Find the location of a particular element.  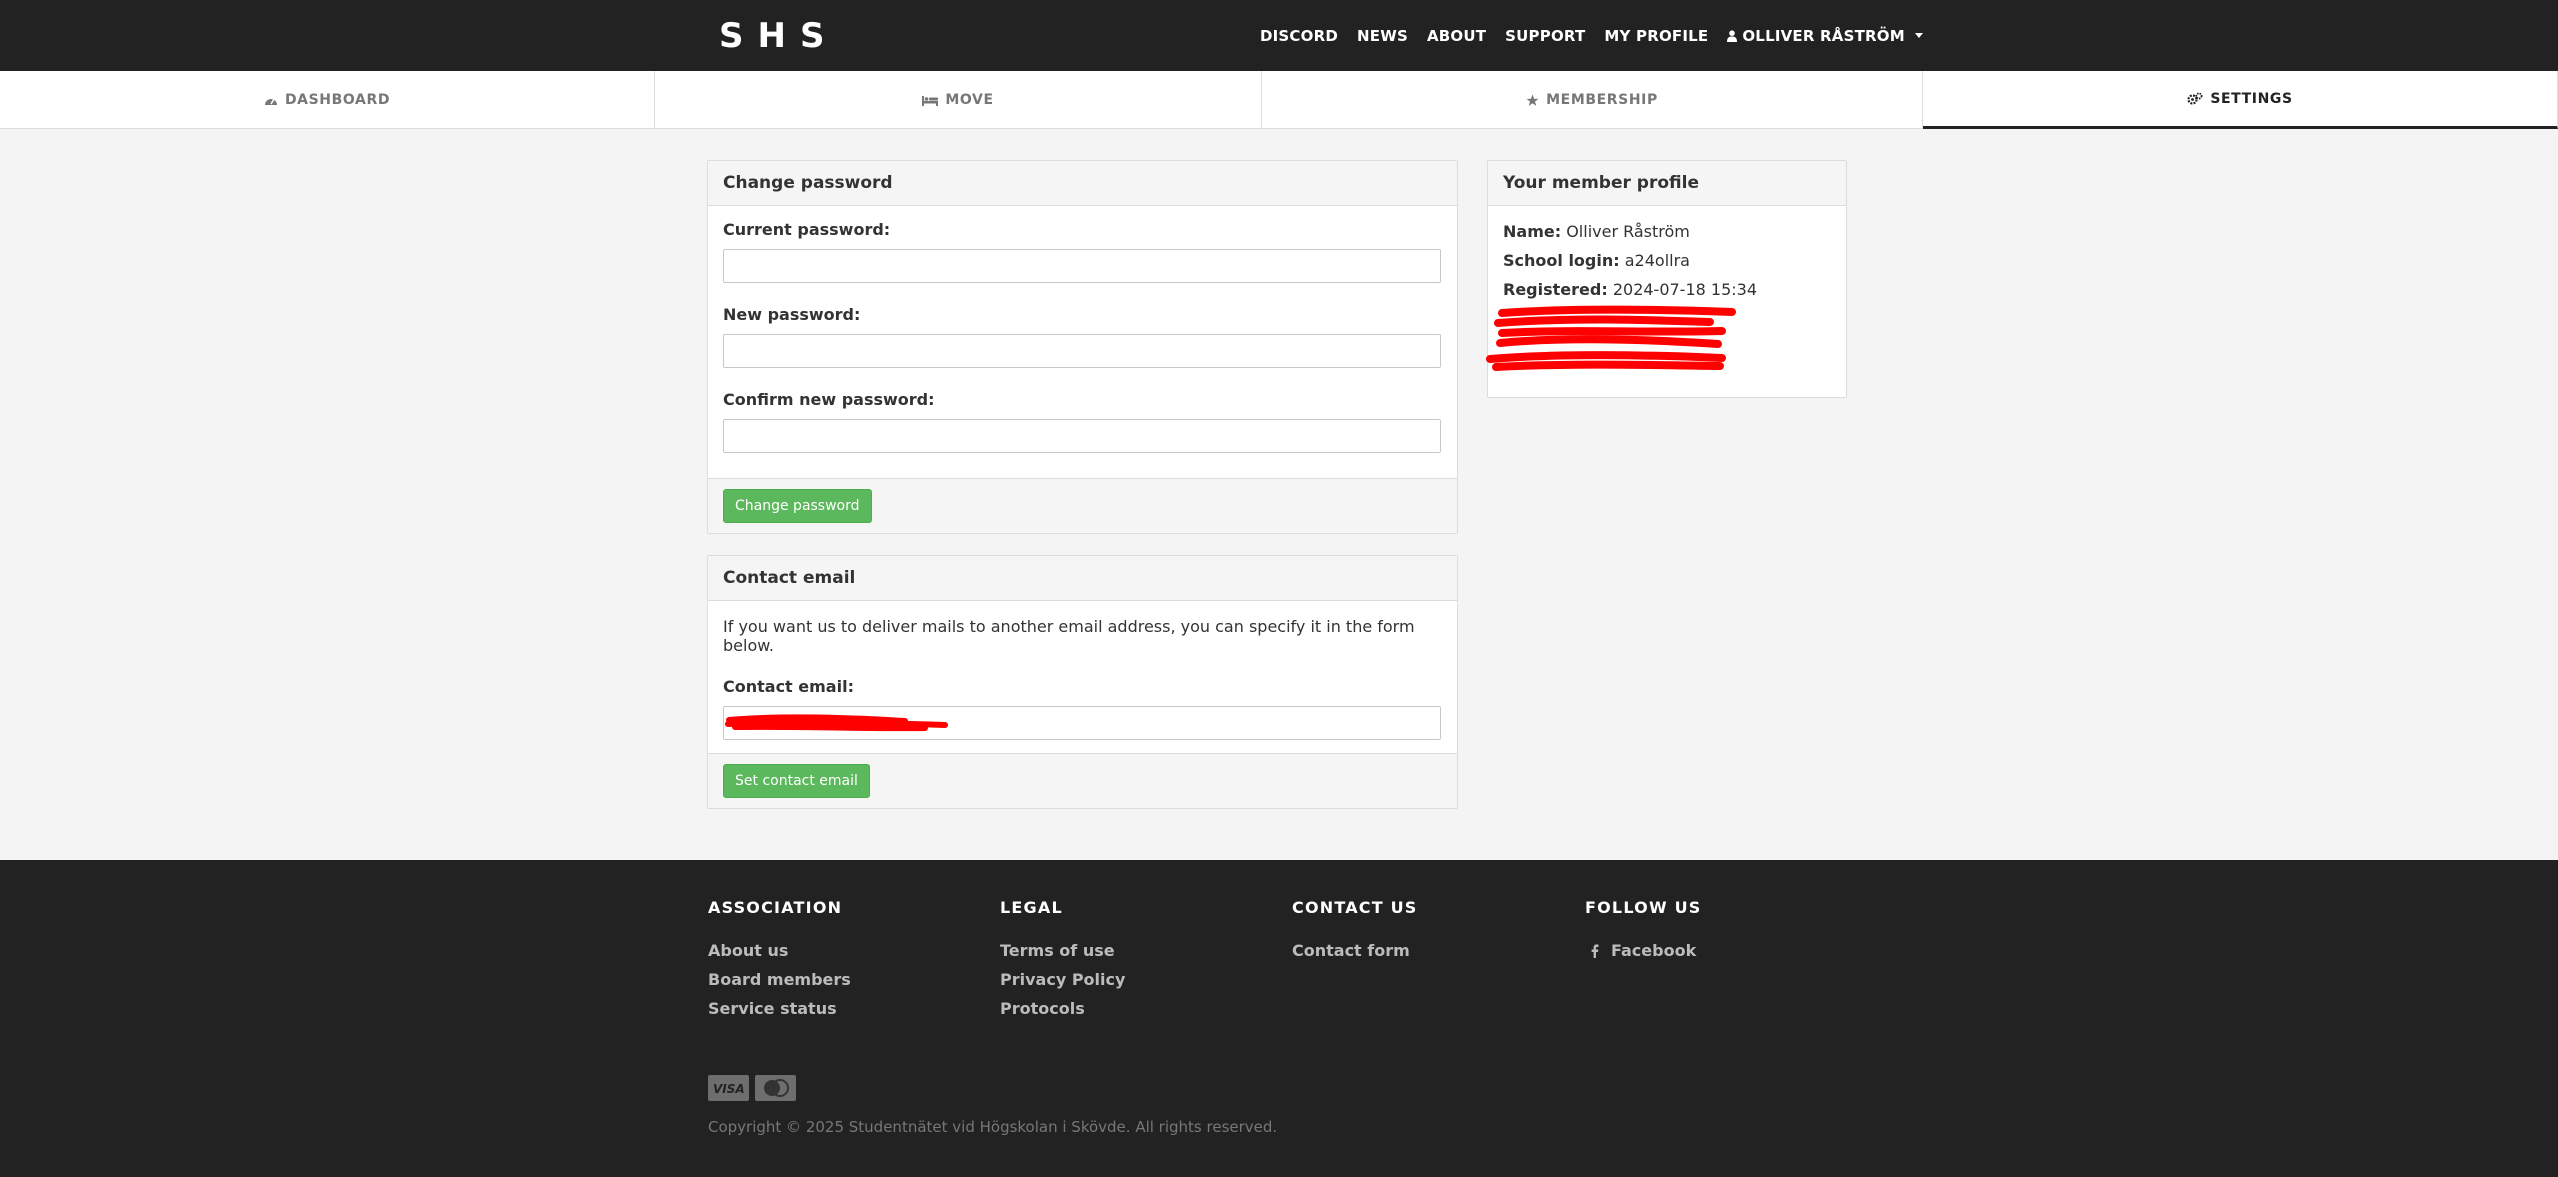

footer-link-board-members: Board members is located at coordinates (779, 979).